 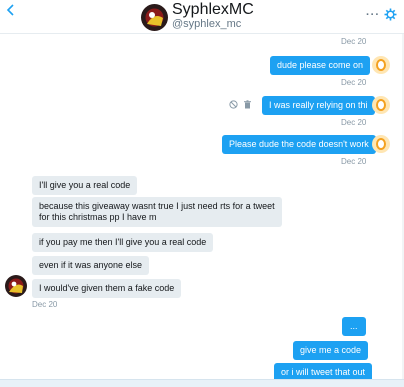 I want to click on back-arrow-icon, so click(x=11, y=10).